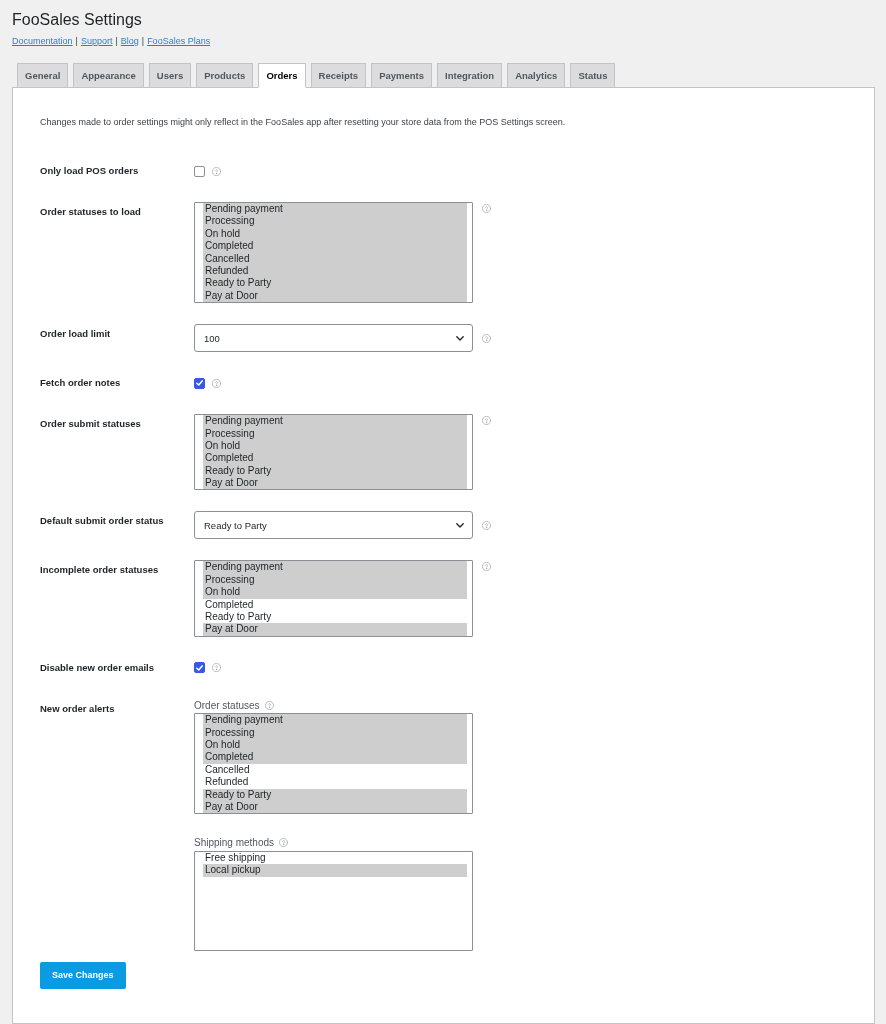 The height and width of the screenshot is (1024, 886). I want to click on list-option: Refunded, so click(335, 782).